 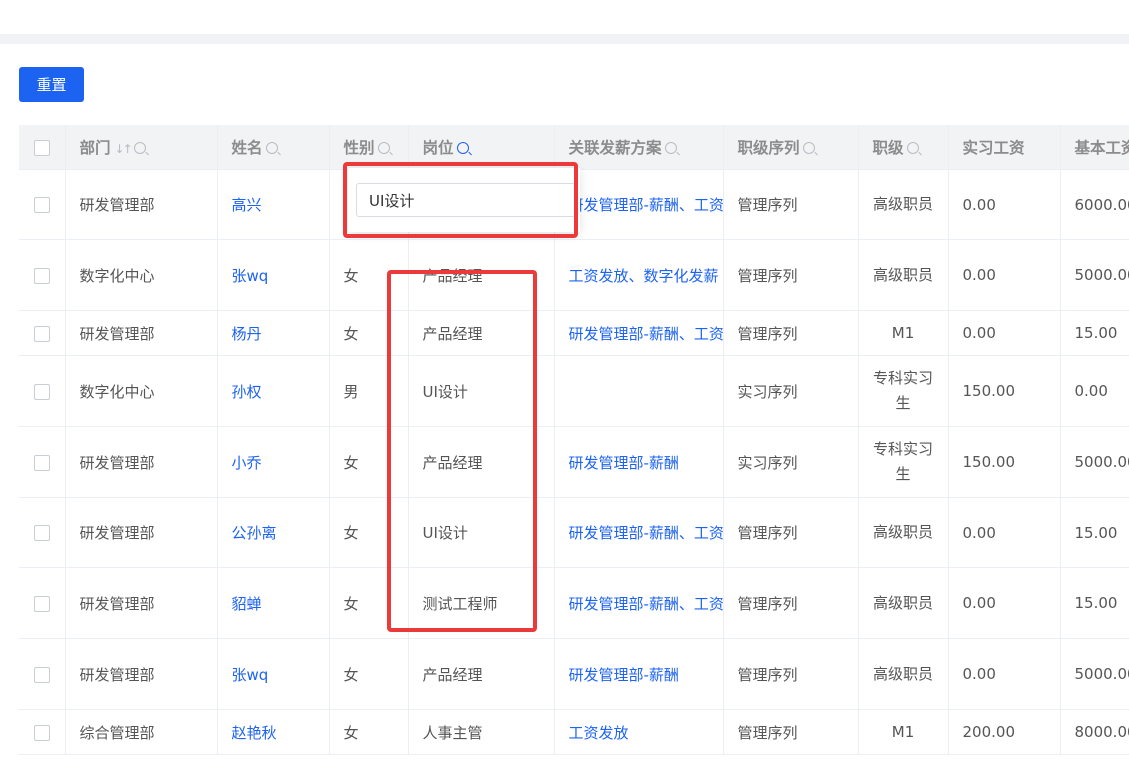 What do you see at coordinates (273, 333) in the screenshot?
I see `name-cell: 杨丹` at bounding box center [273, 333].